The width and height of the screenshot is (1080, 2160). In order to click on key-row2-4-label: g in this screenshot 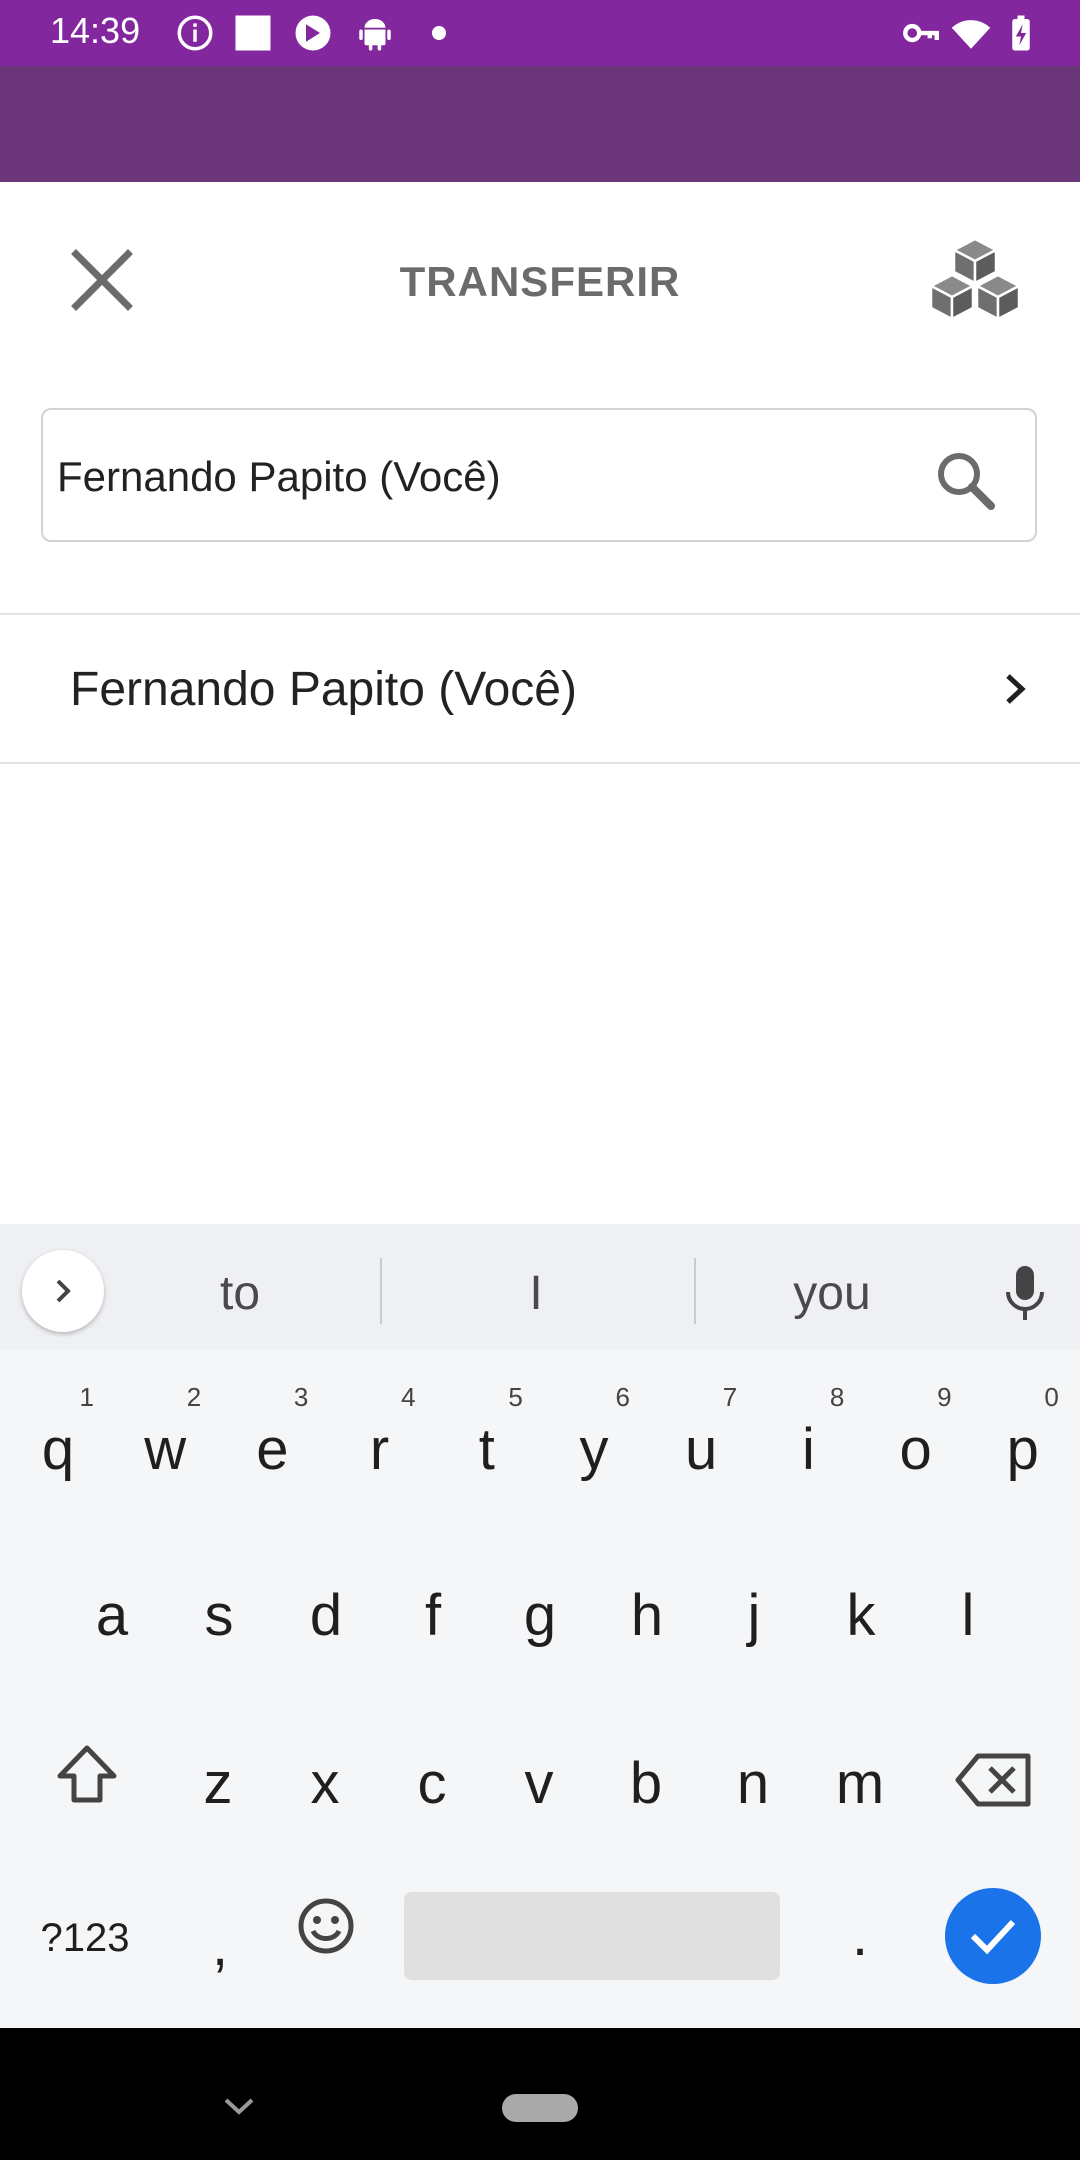, I will do `click(540, 1615)`.